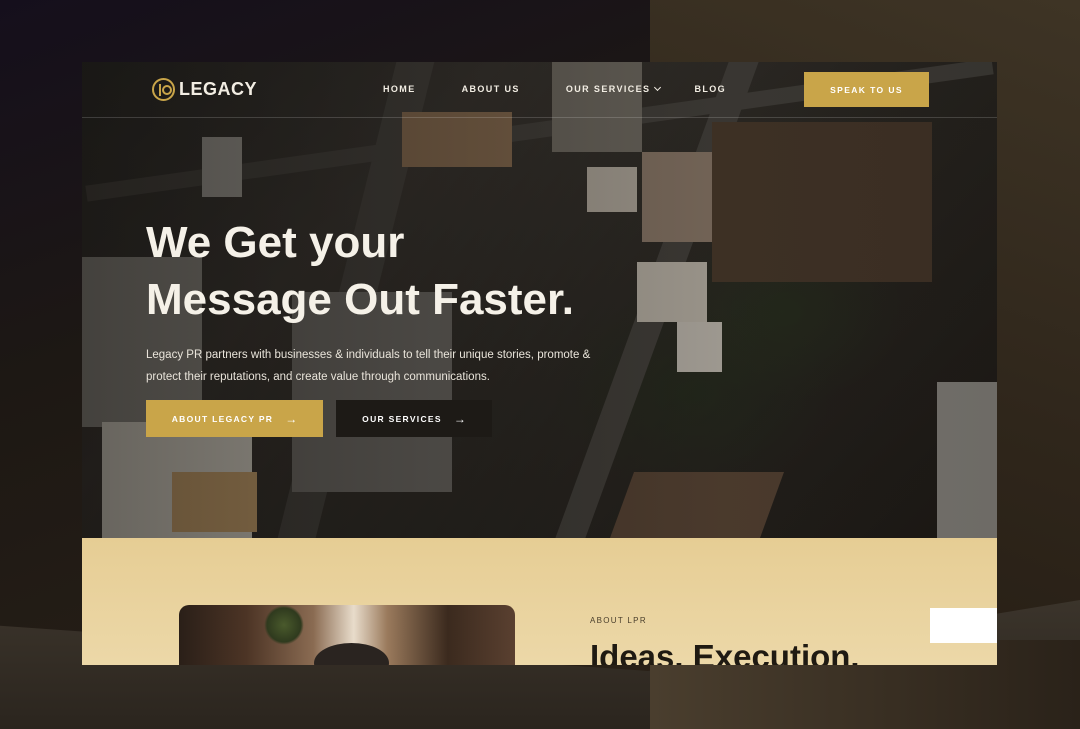 Image resolution: width=1080 pixels, height=729 pixels. What do you see at coordinates (402, 418) in the screenshot?
I see `button-label: OUR SERVICES` at bounding box center [402, 418].